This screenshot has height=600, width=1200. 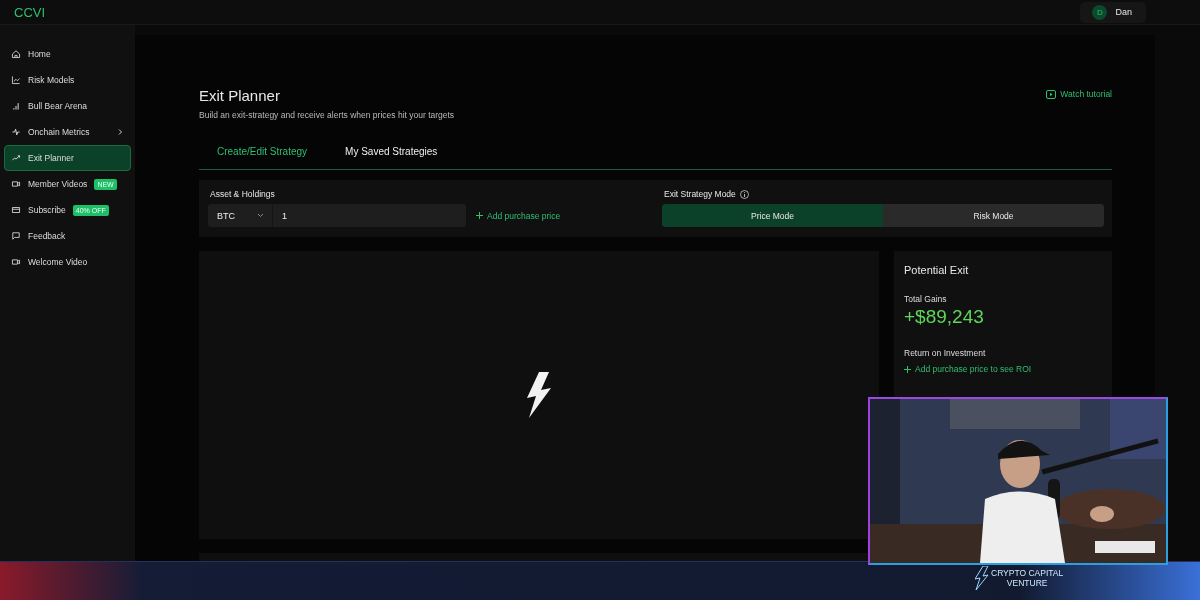 What do you see at coordinates (240, 95) in the screenshot?
I see `page-title: Exit Planner` at bounding box center [240, 95].